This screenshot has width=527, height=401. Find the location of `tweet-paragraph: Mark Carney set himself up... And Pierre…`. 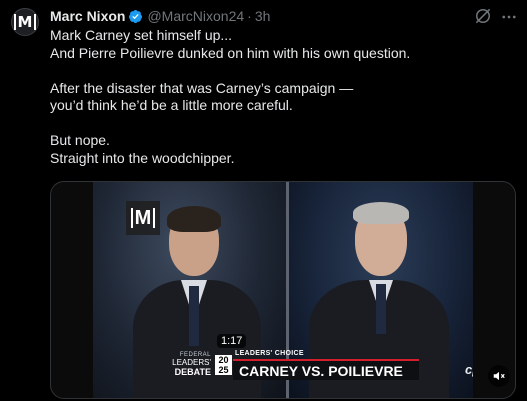

tweet-paragraph: Mark Carney set himself up... And Pierre… is located at coordinates (230, 44).